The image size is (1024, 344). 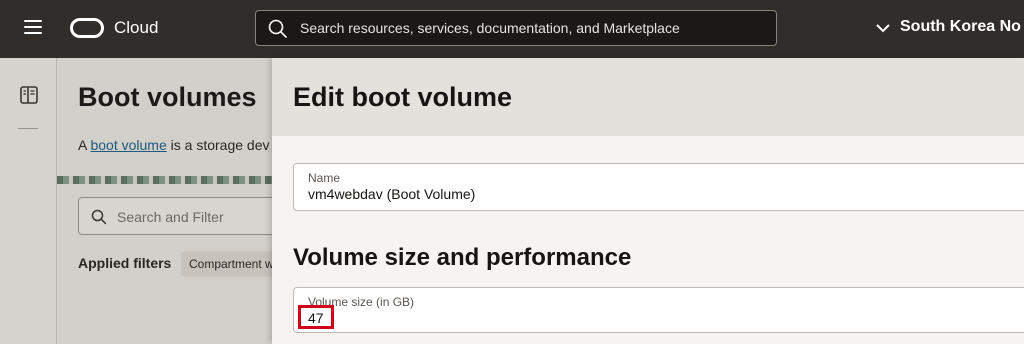 I want to click on search-and-filter-placeholder: Search and Filter, so click(x=170, y=217).